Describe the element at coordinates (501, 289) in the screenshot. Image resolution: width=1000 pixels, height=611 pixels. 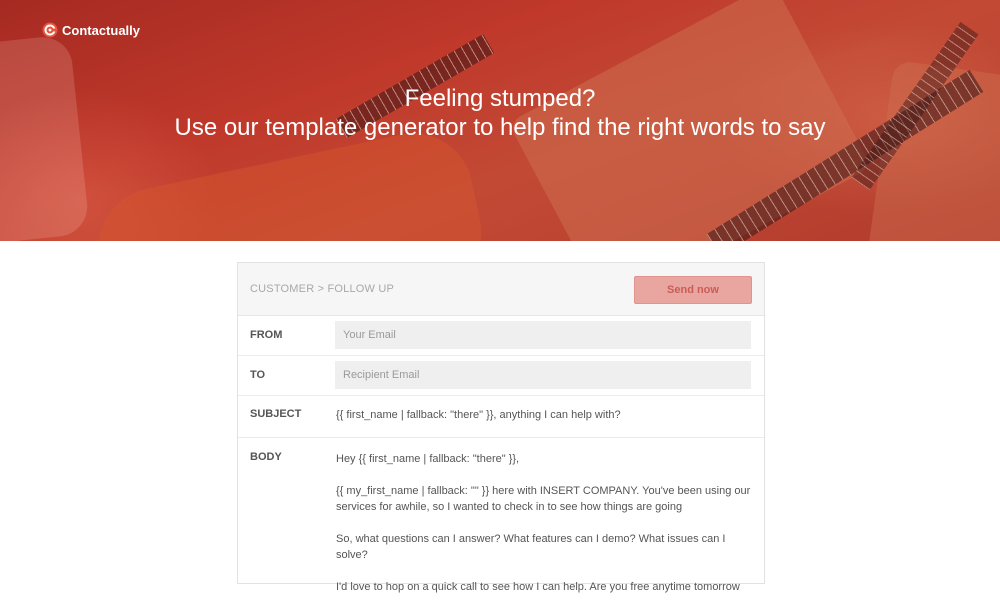
I see `composer-header: CUSTOMER > FOLLOW UP Send now` at that location.